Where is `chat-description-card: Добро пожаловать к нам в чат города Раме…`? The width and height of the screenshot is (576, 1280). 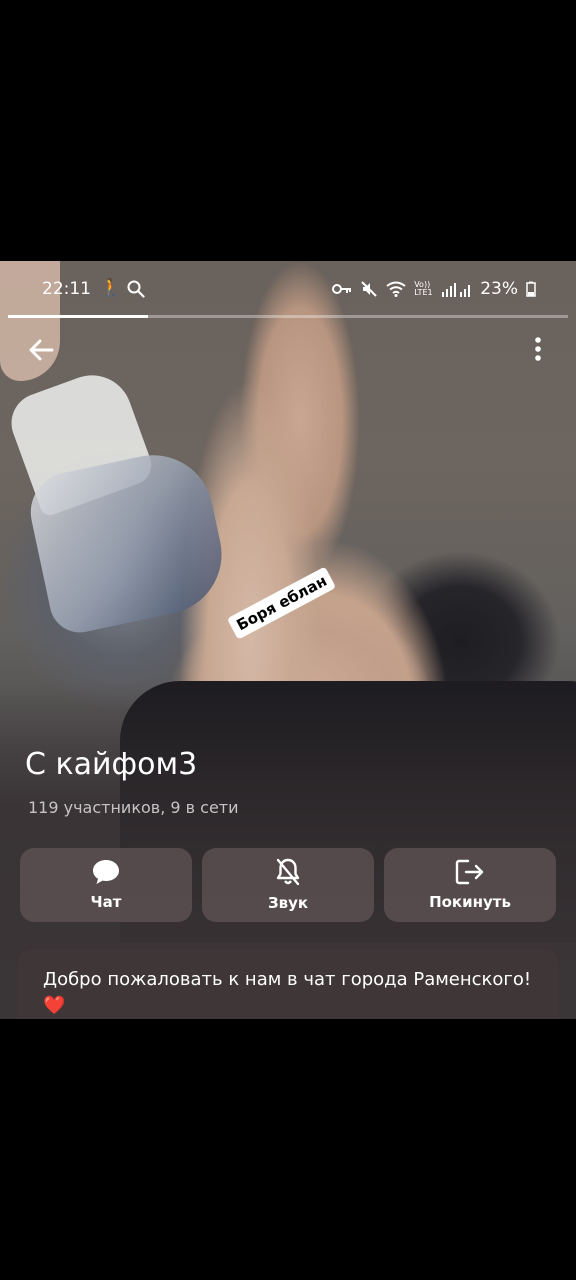
chat-description-card: Добро пожаловать к нам в чат города Раме… is located at coordinates (288, 984).